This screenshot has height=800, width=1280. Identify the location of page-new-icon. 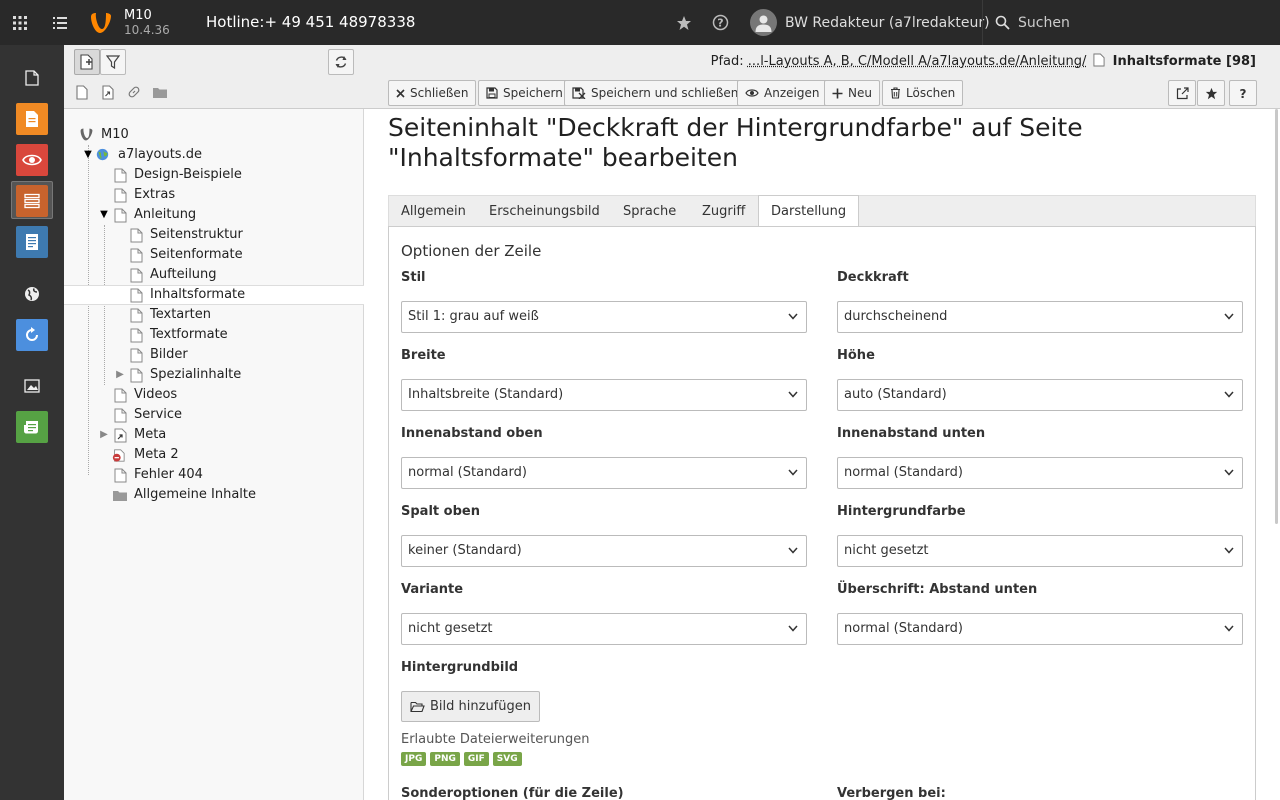
(86, 62).